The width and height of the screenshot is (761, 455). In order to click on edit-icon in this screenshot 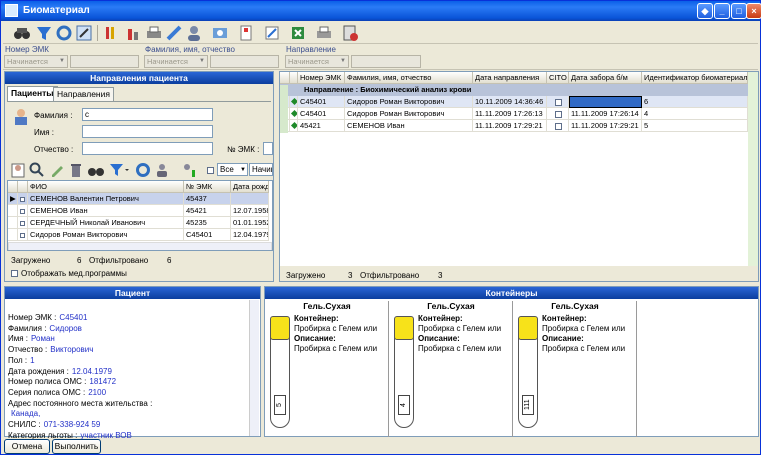, I will do `click(84, 33)`.